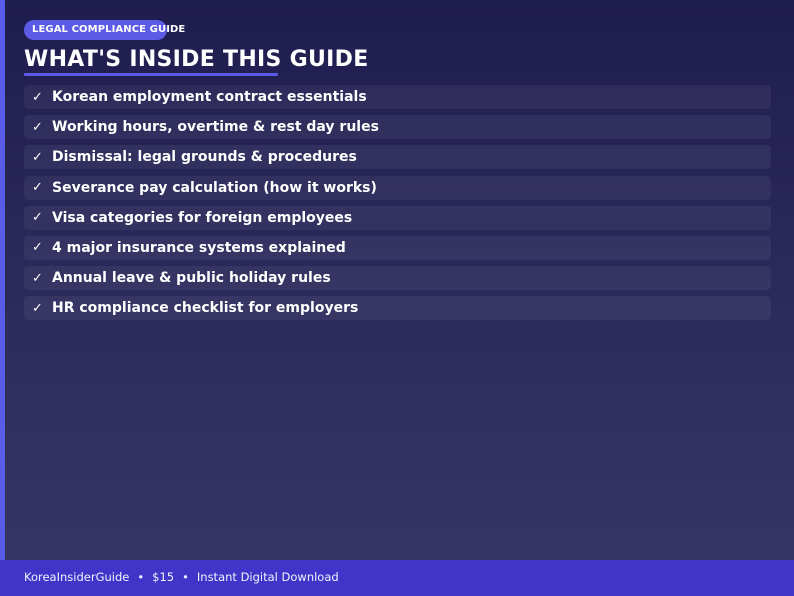 The image size is (794, 596). What do you see at coordinates (215, 127) in the screenshot?
I see `list-item-label: Working hours, overtime & rest day rules` at bounding box center [215, 127].